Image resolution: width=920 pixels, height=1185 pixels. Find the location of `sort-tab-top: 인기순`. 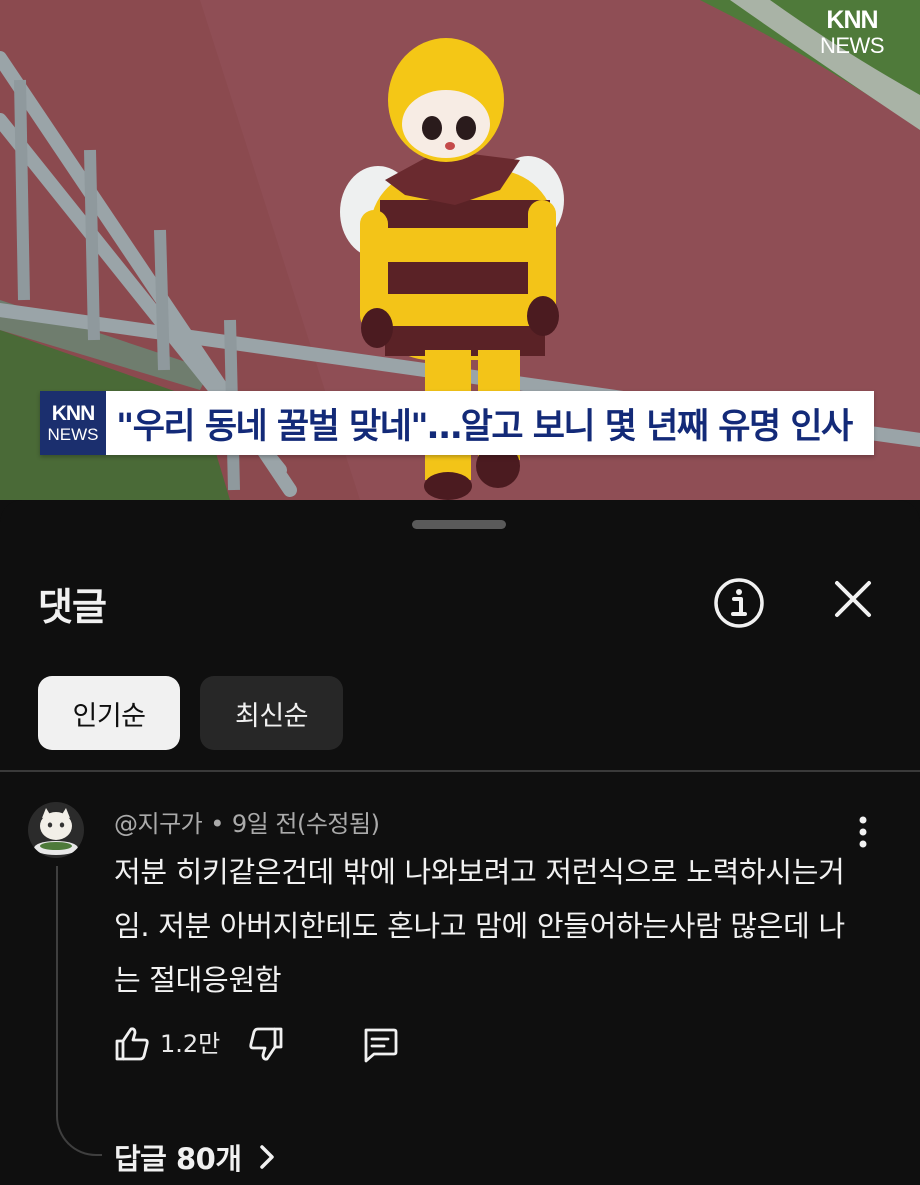

sort-tab-top: 인기순 is located at coordinates (109, 713).